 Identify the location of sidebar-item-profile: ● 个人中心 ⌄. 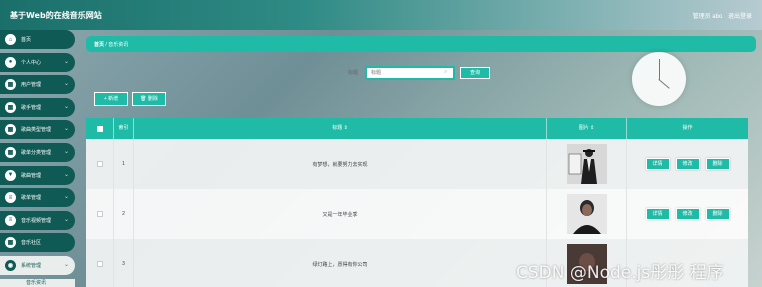
(37, 62).